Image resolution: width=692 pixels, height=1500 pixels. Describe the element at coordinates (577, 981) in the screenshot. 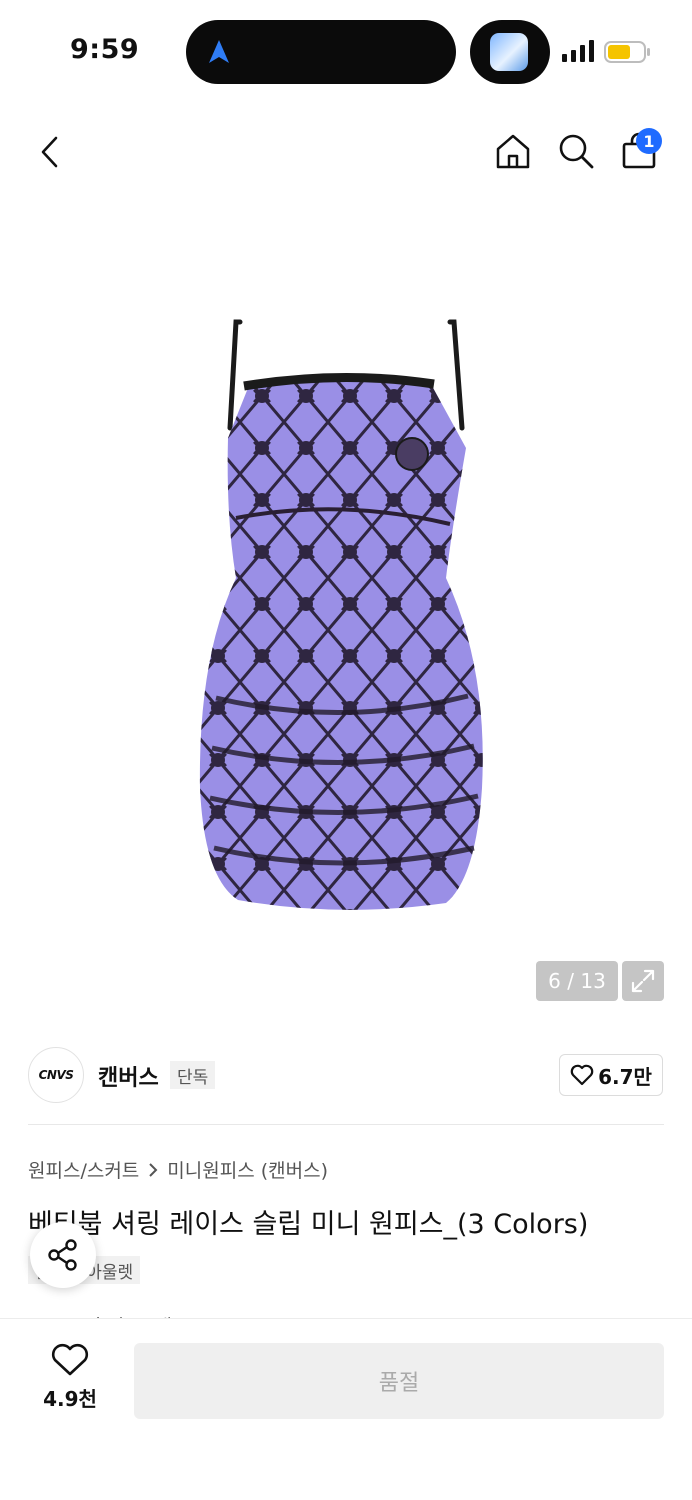

I see `image-pager: 6 / 13` at that location.